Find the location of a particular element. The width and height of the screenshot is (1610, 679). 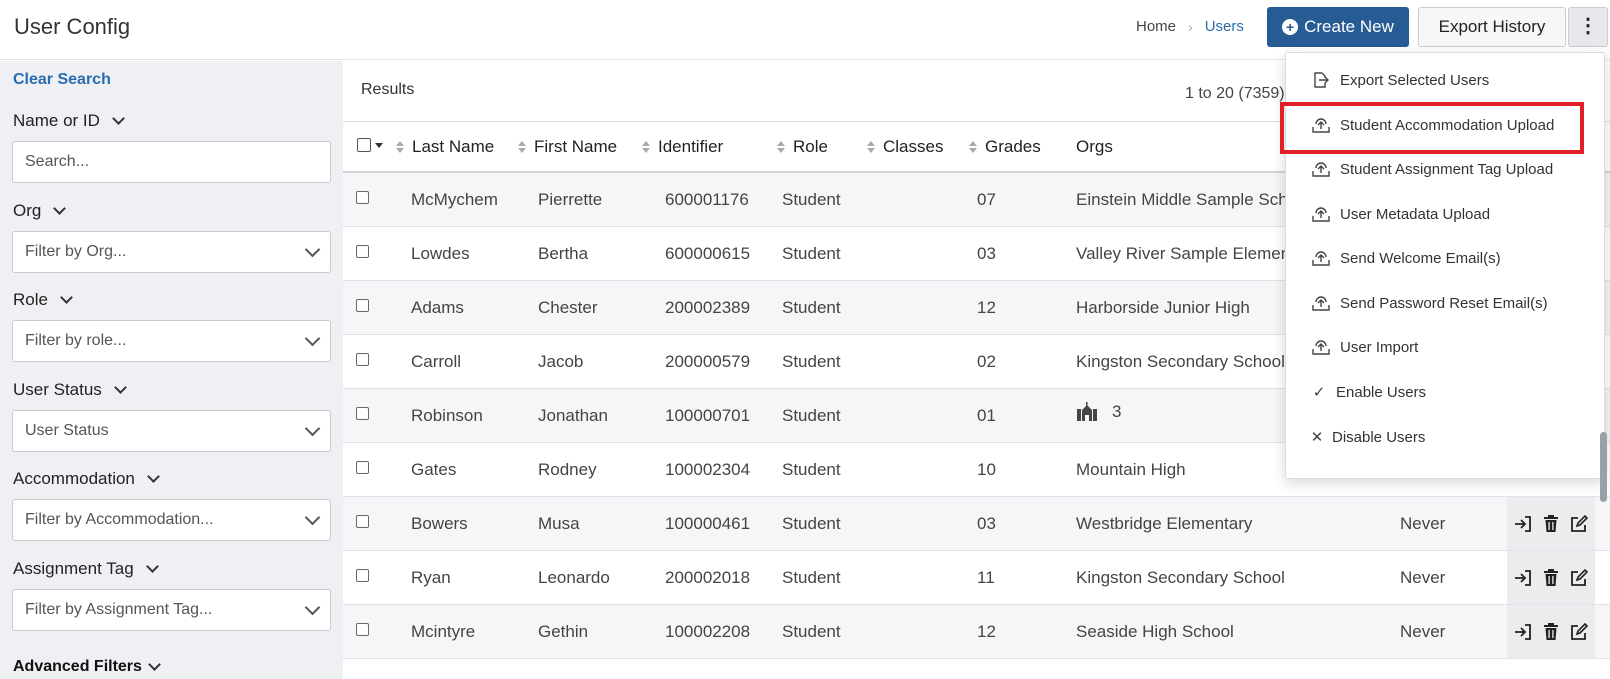

cell-org: Harborside Junior High is located at coordinates (1163, 307).